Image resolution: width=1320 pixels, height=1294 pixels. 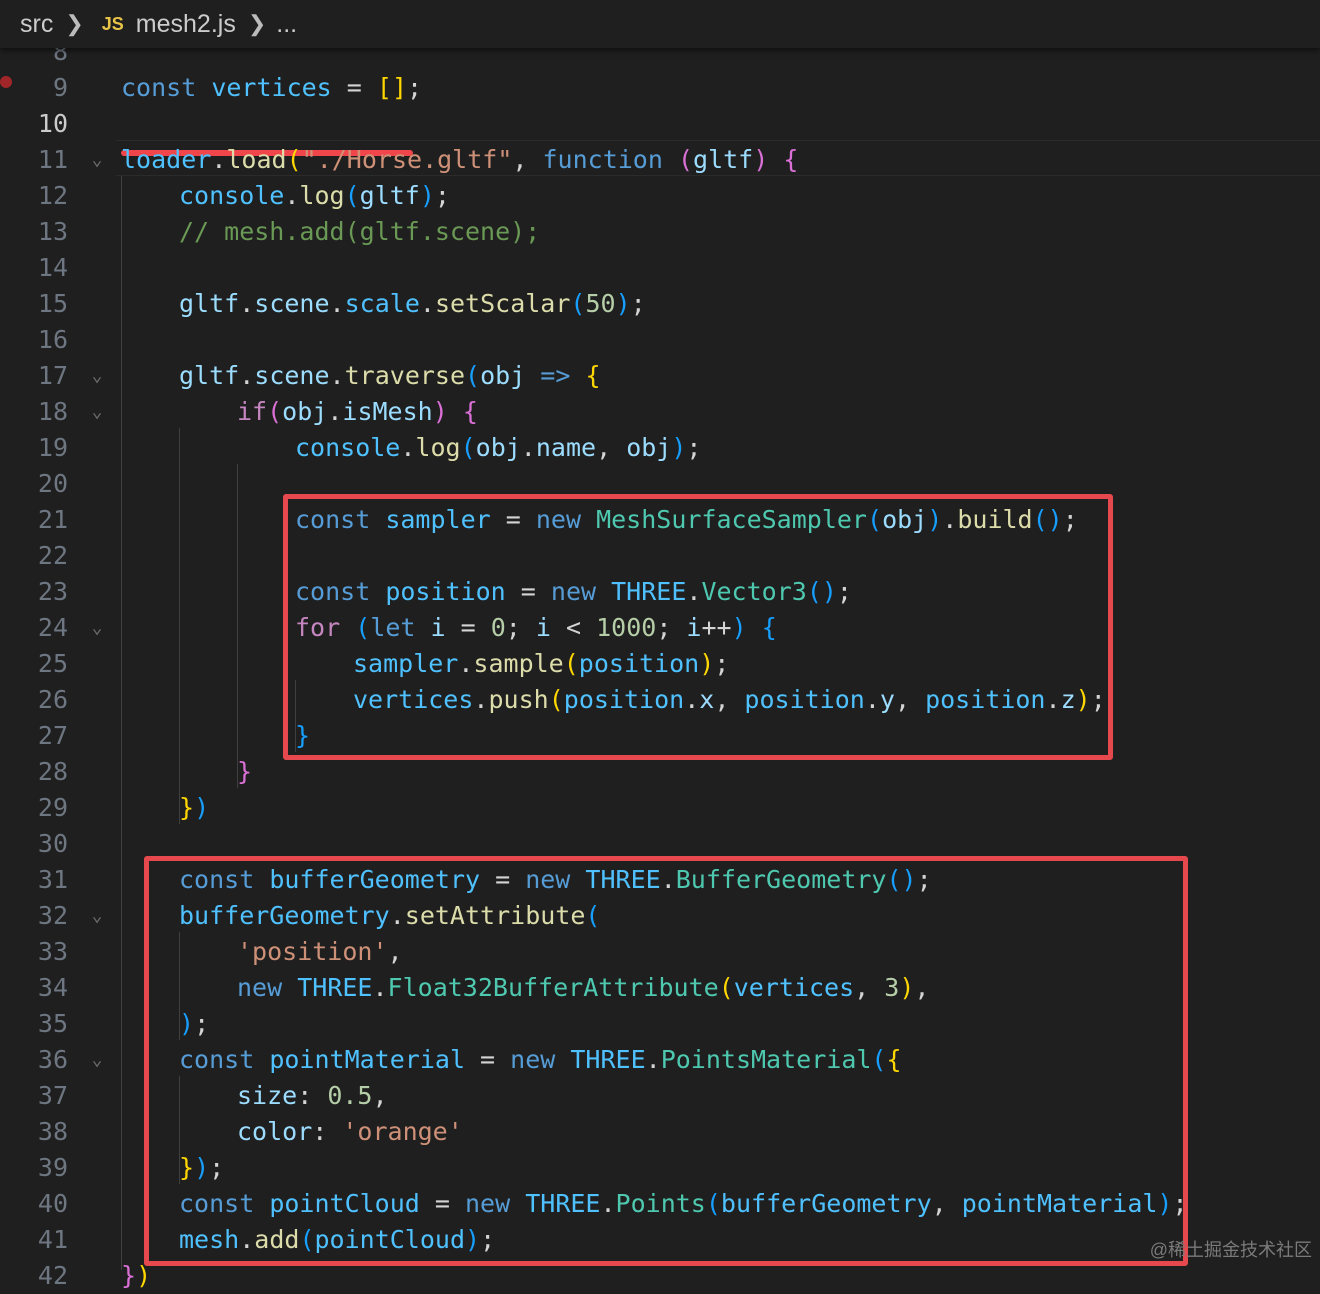 What do you see at coordinates (354, 87) in the screenshot?
I see `token-operator: =` at bounding box center [354, 87].